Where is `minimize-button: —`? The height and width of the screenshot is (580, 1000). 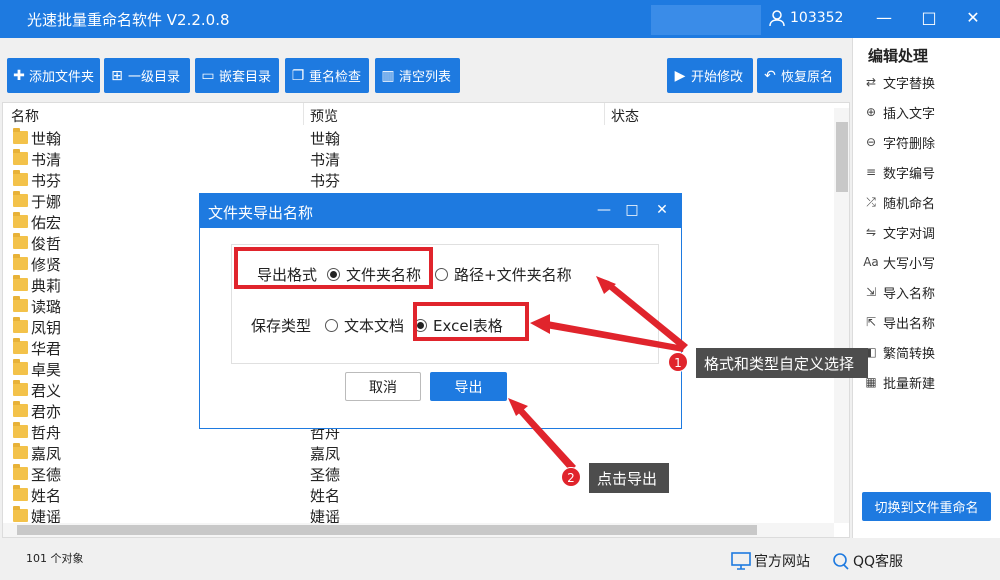 minimize-button: — is located at coordinates (884, 18).